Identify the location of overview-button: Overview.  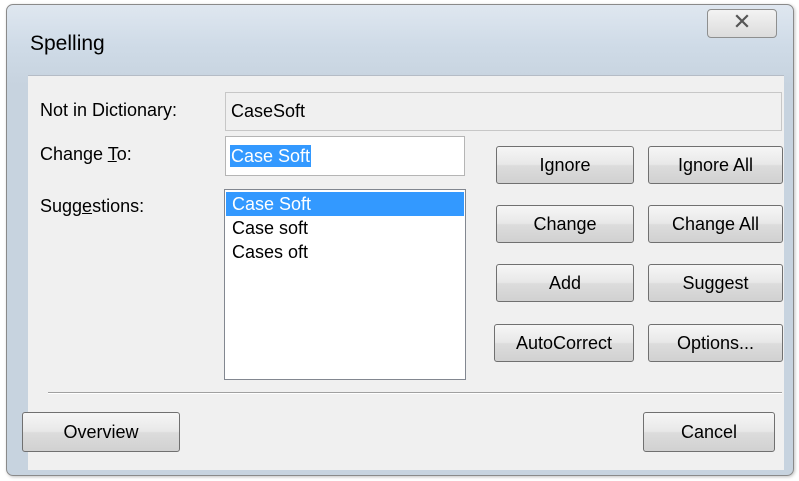
(101, 432).